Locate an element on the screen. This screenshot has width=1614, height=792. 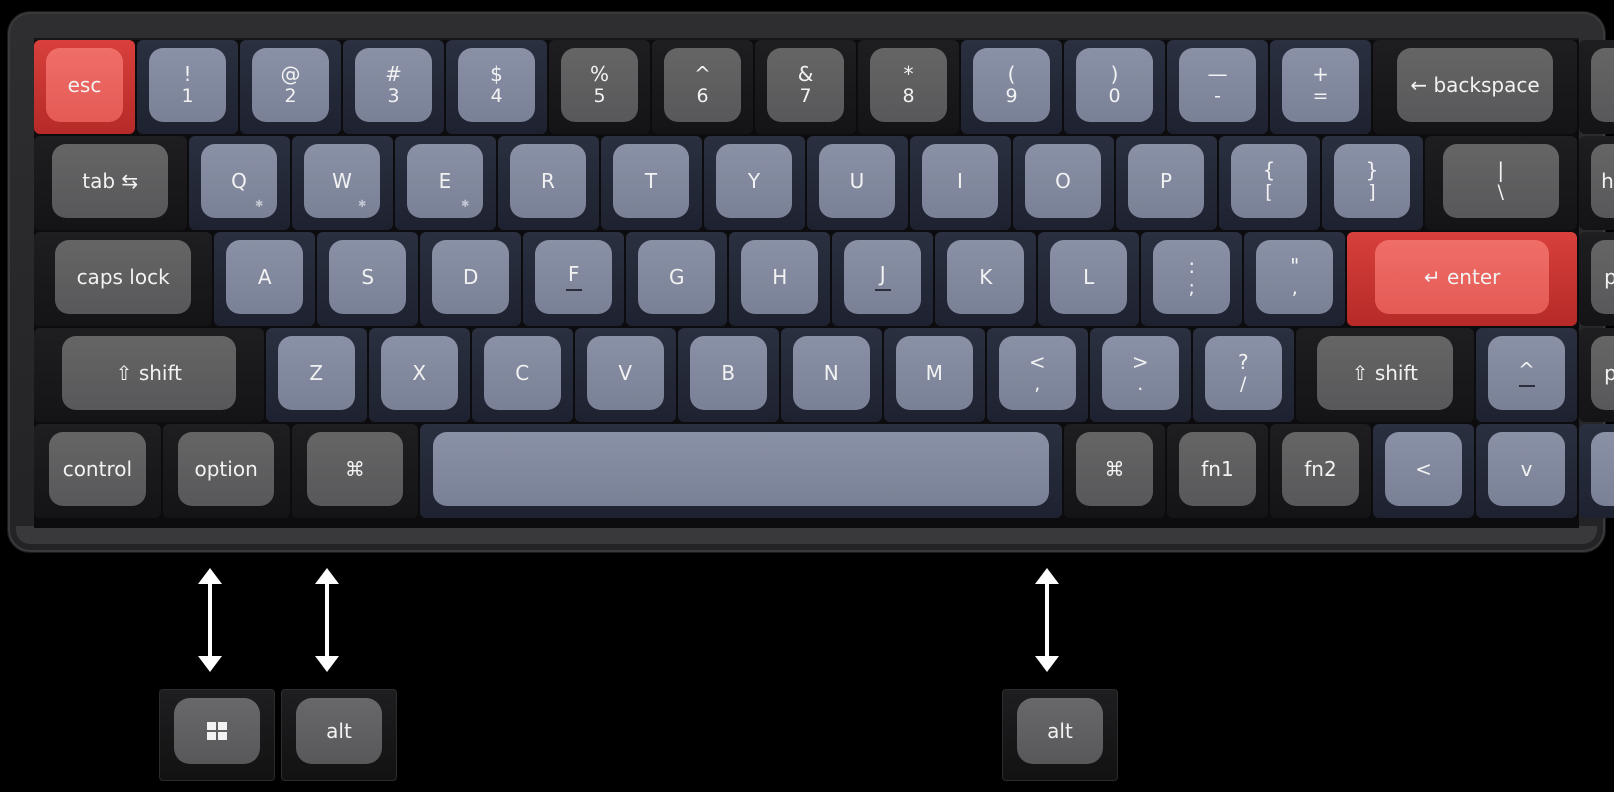
key-8: * 8 is located at coordinates (908, 87).